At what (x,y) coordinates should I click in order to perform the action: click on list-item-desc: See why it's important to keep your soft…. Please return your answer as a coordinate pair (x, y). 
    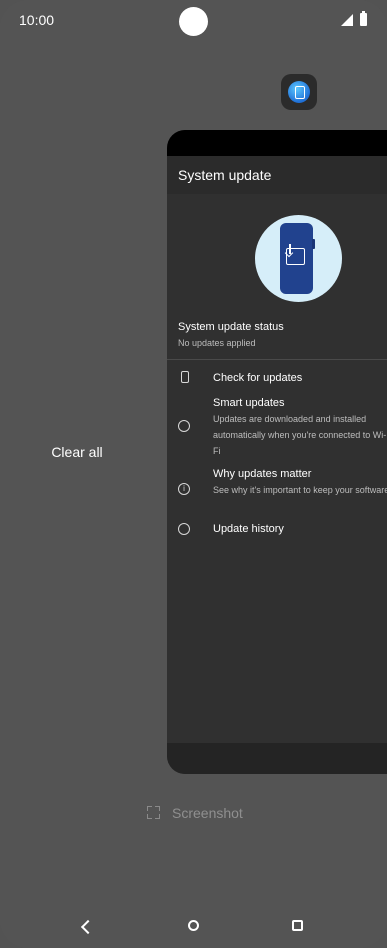
    Looking at the image, I should click on (300, 490).